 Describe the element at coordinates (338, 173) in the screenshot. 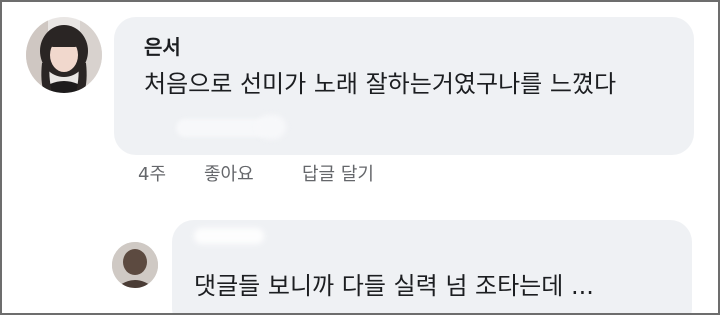

I see `reply-button: 답글 달기` at that location.